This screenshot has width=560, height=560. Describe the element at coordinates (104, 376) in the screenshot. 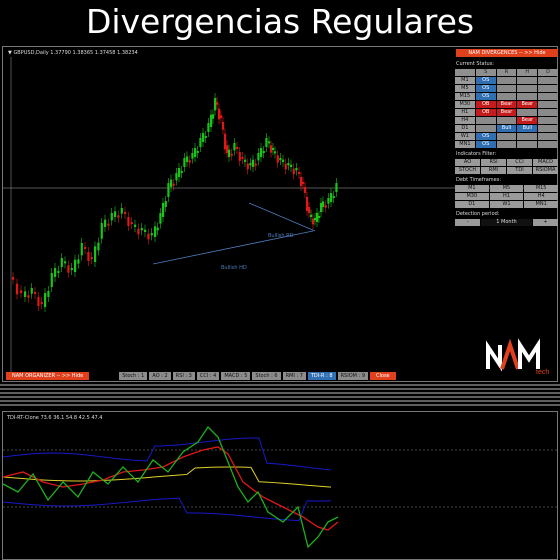

I see `button-spacer` at that location.